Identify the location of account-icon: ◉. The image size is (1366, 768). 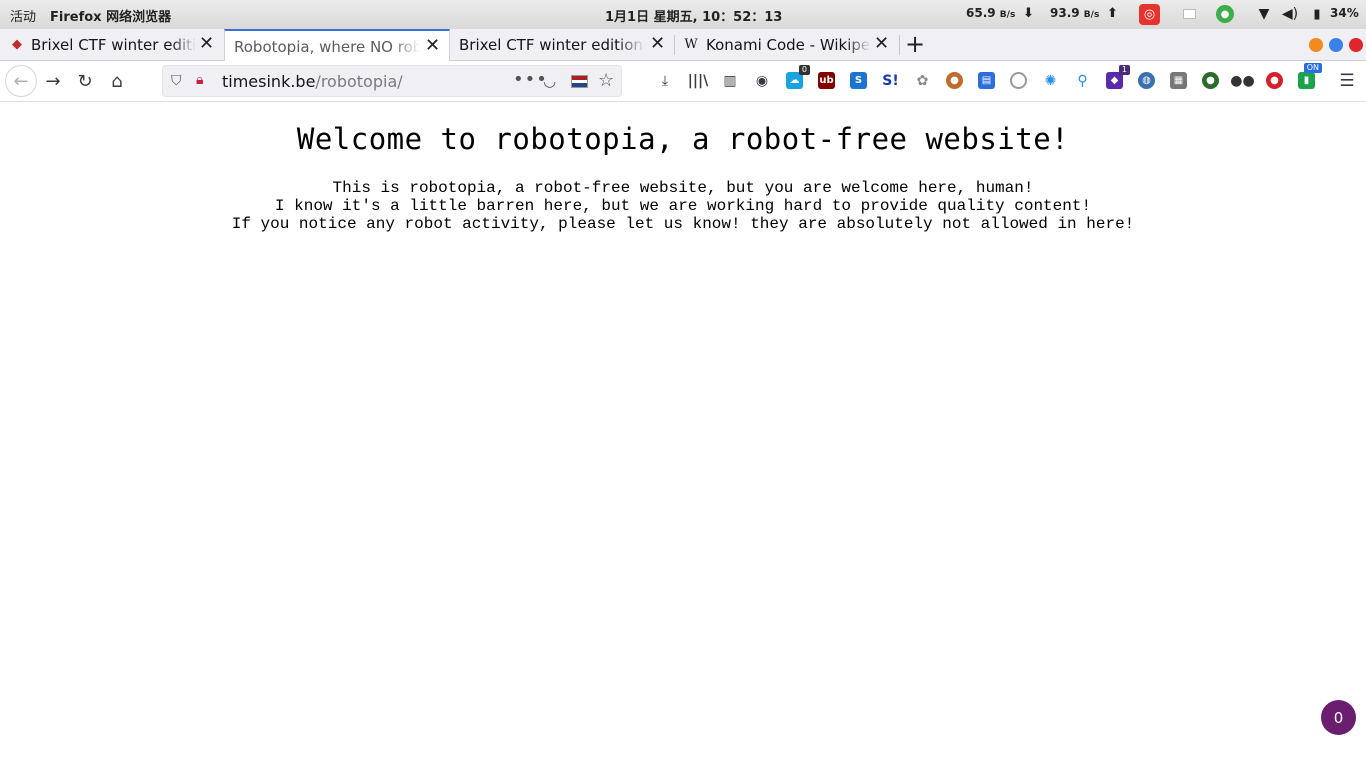
(762, 81).